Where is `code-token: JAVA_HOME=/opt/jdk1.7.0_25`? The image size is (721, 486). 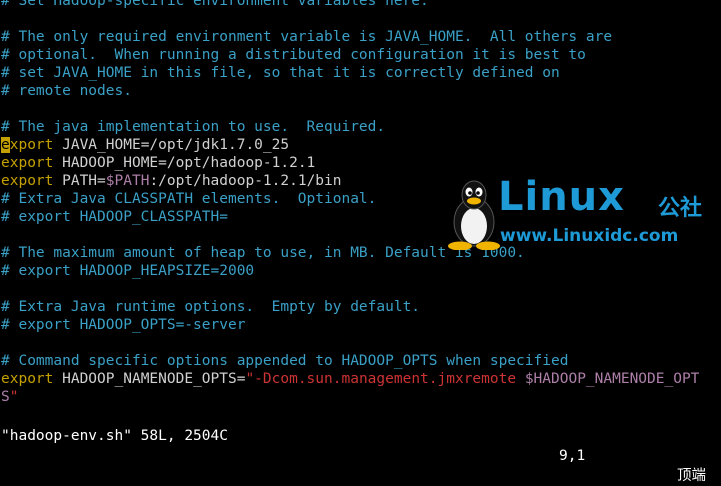 code-token: JAVA_HOME=/opt/jdk1.7.0_25 is located at coordinates (171, 145).